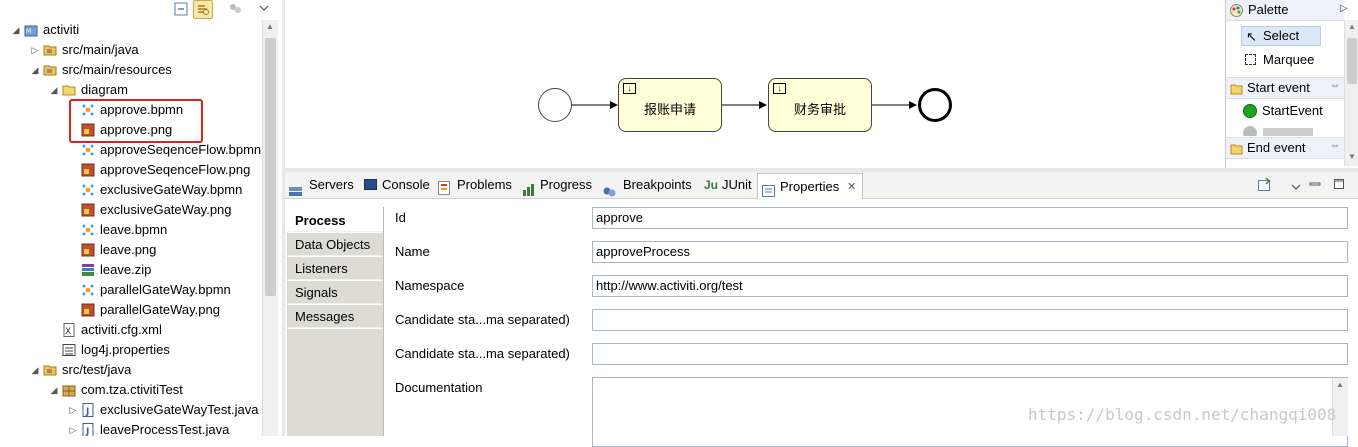  I want to click on xml-file-icon: X, so click(69, 330).